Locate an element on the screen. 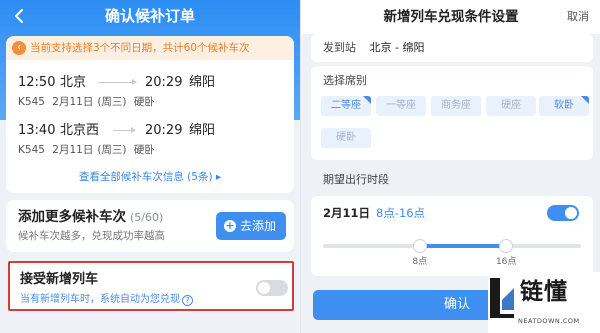  slider-end-handle is located at coordinates (506, 246).